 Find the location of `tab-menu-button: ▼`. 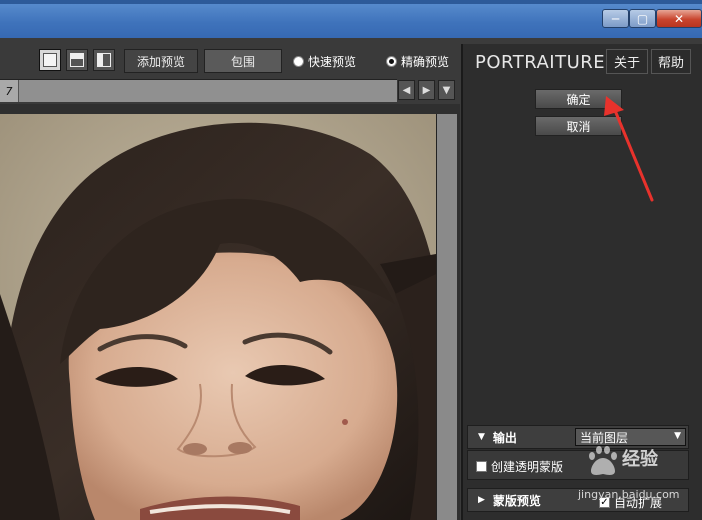

tab-menu-button: ▼ is located at coordinates (446, 90).